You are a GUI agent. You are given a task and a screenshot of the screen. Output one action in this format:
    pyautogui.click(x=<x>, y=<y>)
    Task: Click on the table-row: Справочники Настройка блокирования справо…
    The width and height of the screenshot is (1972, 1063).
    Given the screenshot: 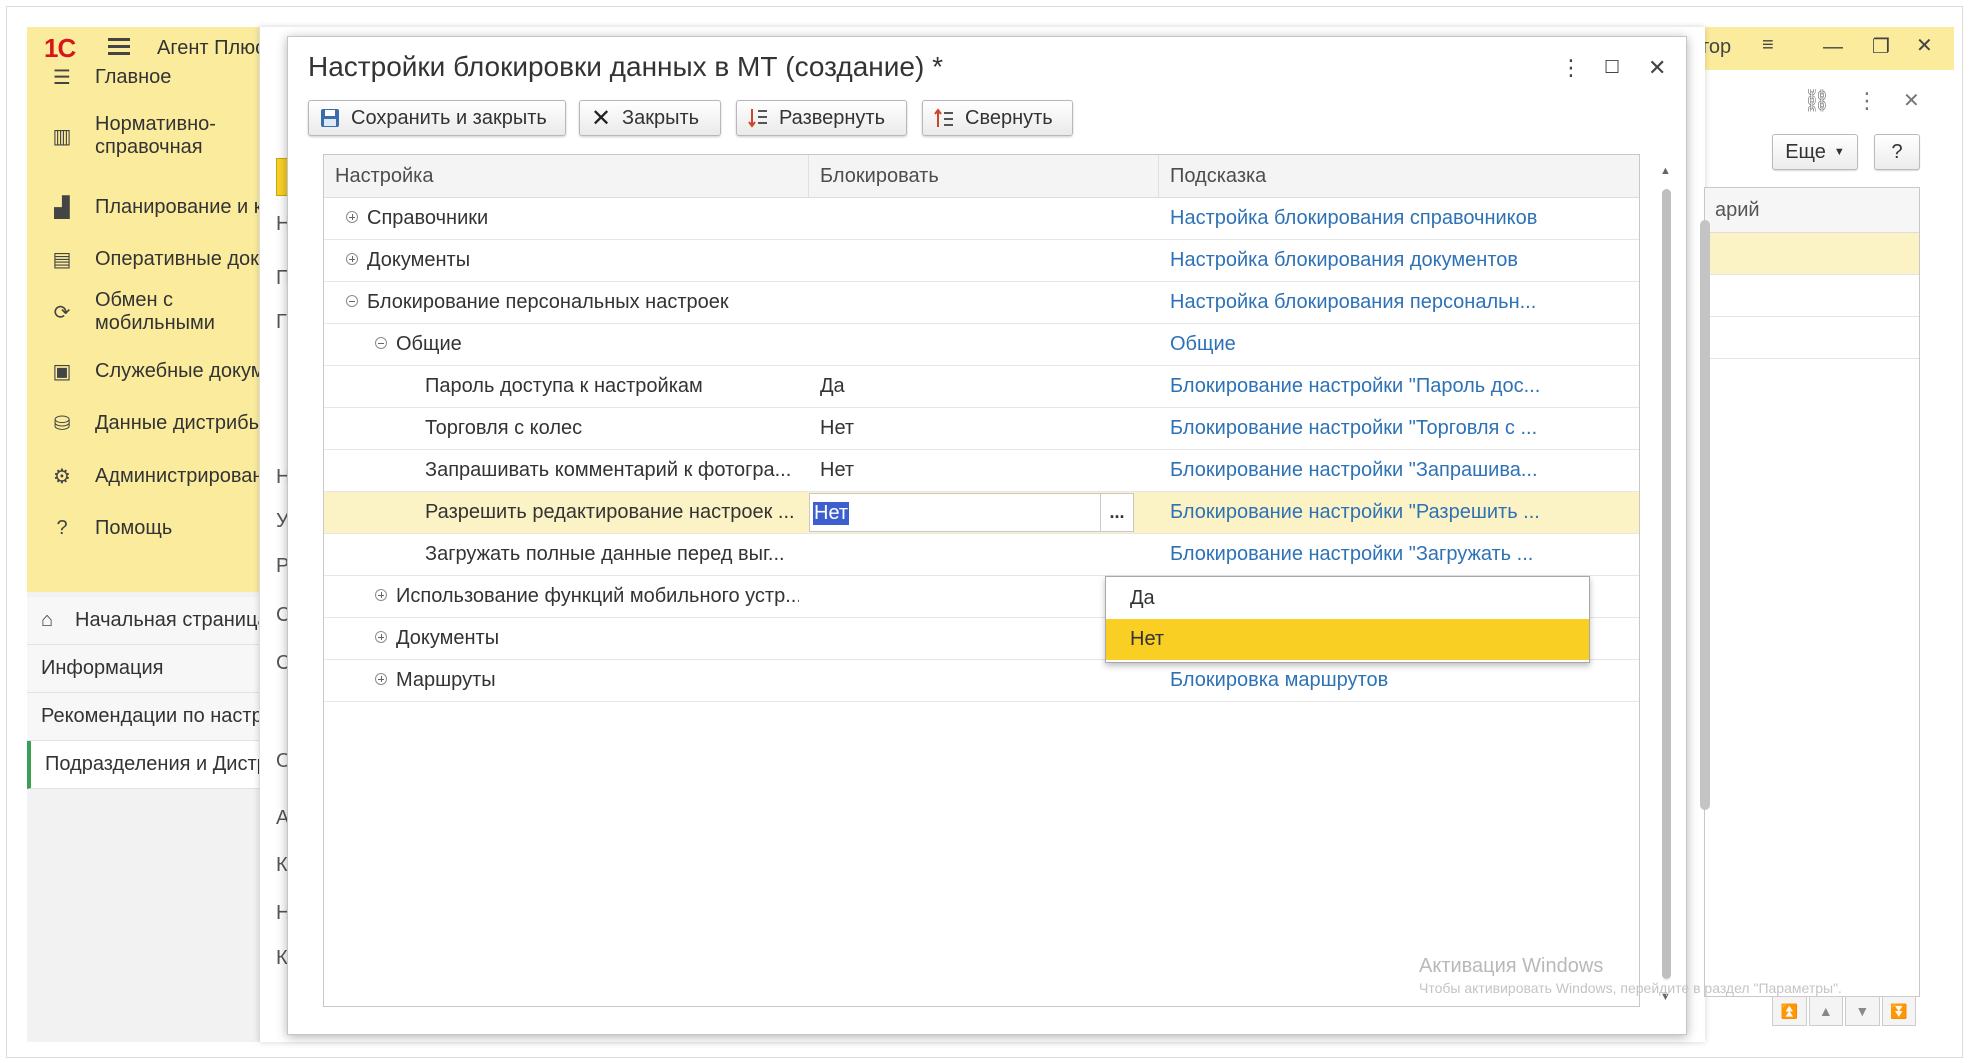 What is the action you would take?
    pyautogui.click(x=981, y=219)
    